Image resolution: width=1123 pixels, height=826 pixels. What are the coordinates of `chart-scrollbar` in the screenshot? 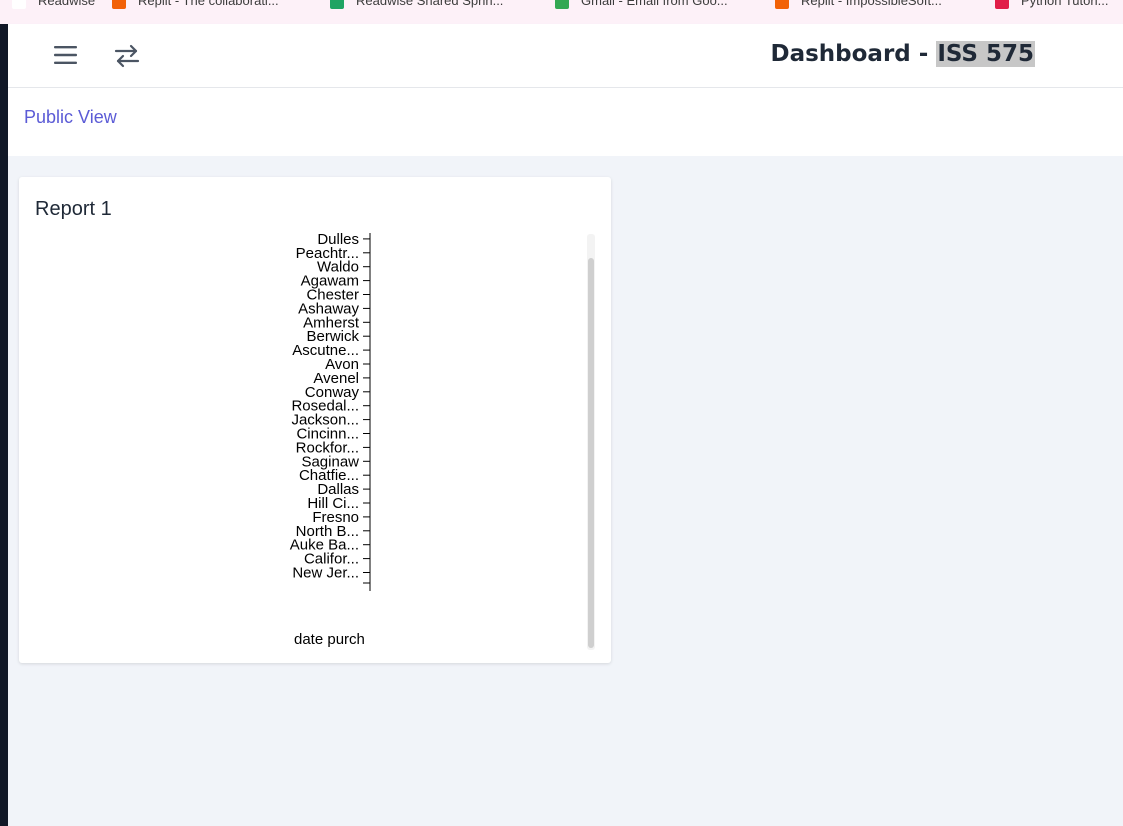 It's located at (591, 442).